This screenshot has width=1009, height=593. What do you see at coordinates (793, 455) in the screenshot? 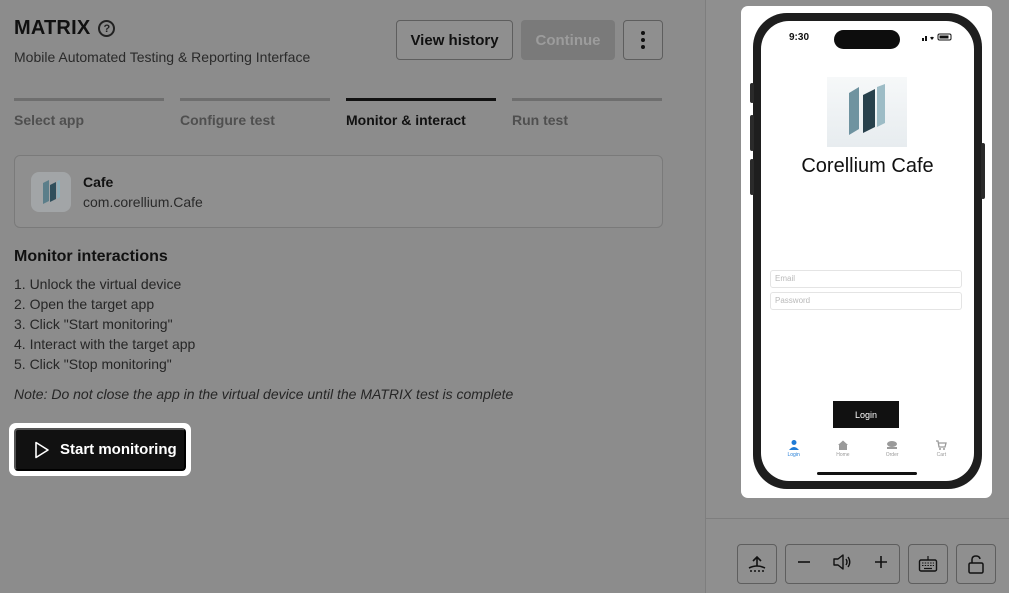
I see `app-tab-label: Login` at bounding box center [793, 455].